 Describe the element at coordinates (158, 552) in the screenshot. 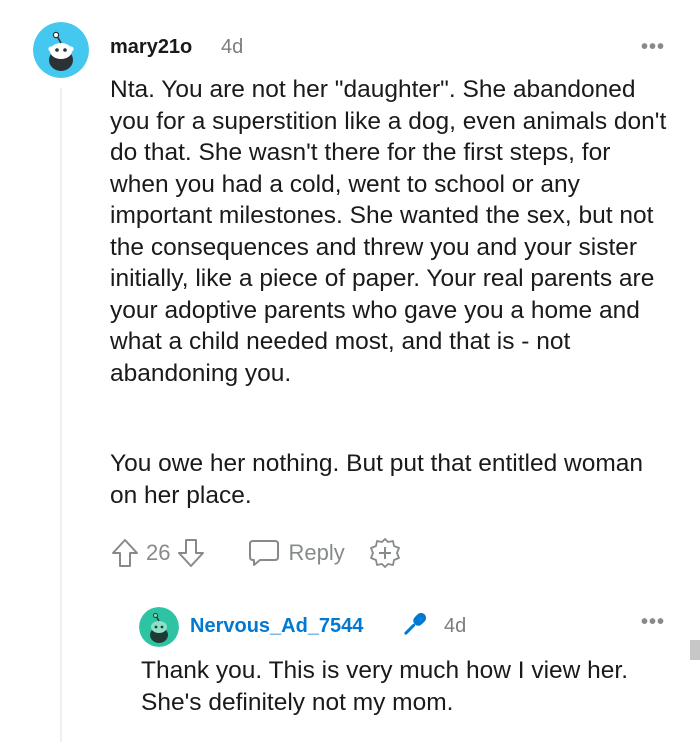

I see `vote-score: 26` at that location.